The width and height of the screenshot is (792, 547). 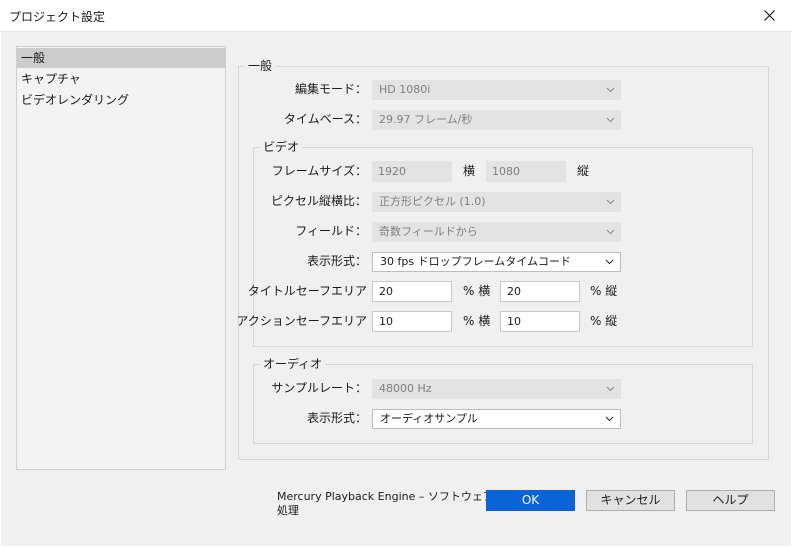 What do you see at coordinates (496, 419) in the screenshot?
I see `audio-display-format-select: オーディオサンプル` at bounding box center [496, 419].